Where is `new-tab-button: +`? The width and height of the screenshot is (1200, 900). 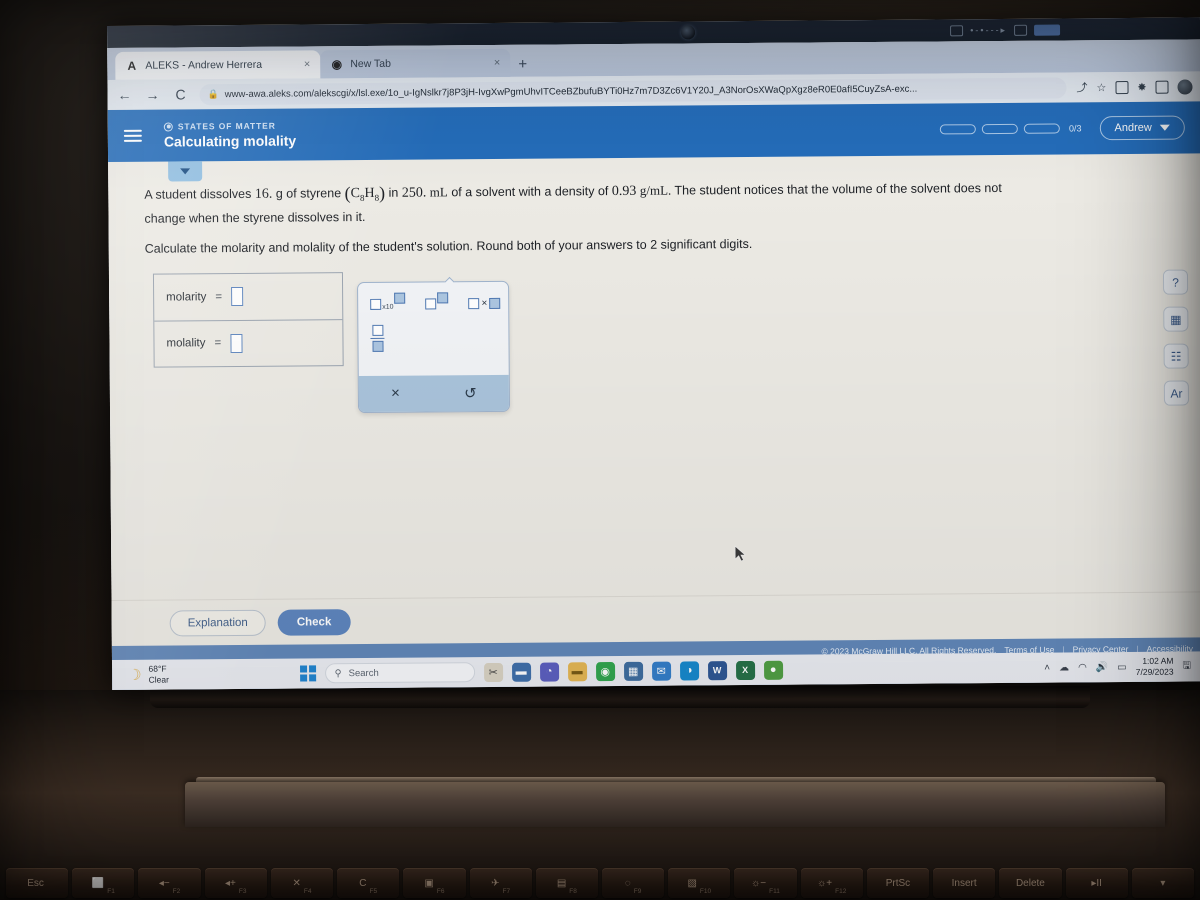
new-tab-button: + is located at coordinates (523, 66).